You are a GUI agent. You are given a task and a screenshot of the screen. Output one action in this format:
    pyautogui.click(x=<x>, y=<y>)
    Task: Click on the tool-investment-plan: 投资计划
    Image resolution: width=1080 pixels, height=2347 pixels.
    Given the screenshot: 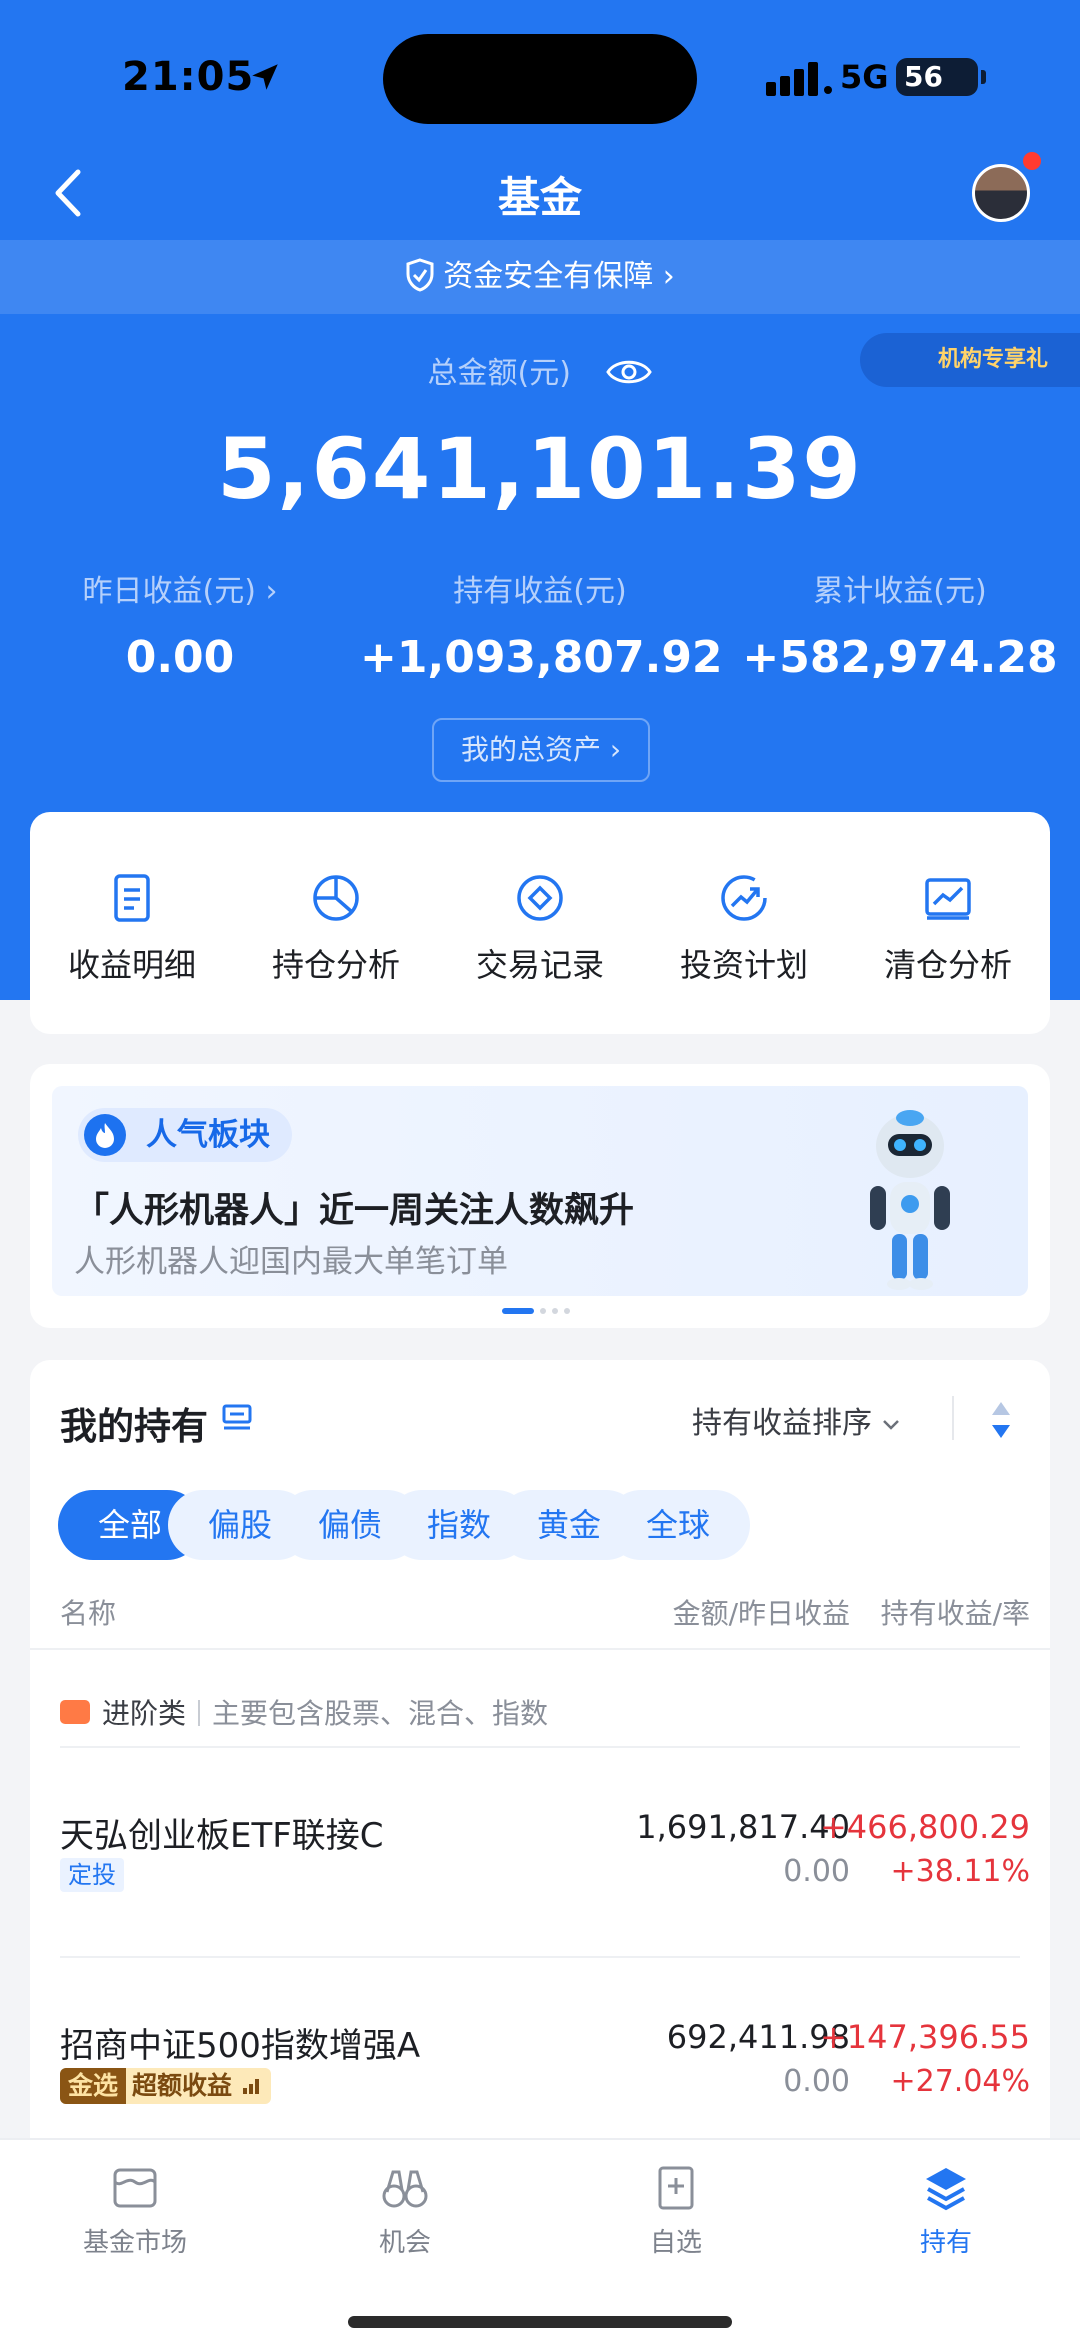 What is the action you would take?
    pyautogui.click(x=744, y=928)
    